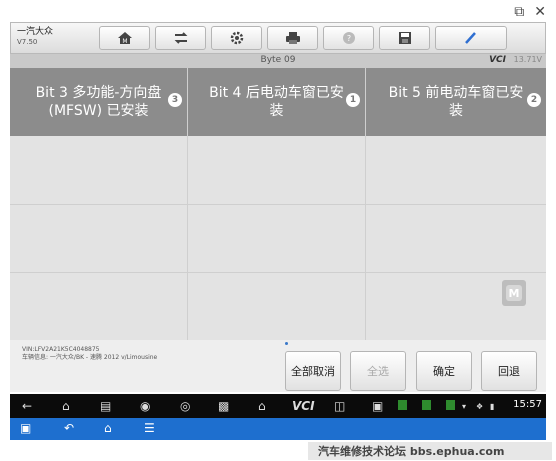 Image resolution: width=556 pixels, height=461 pixels. I want to click on wifi-icon: ▾, so click(464, 406).